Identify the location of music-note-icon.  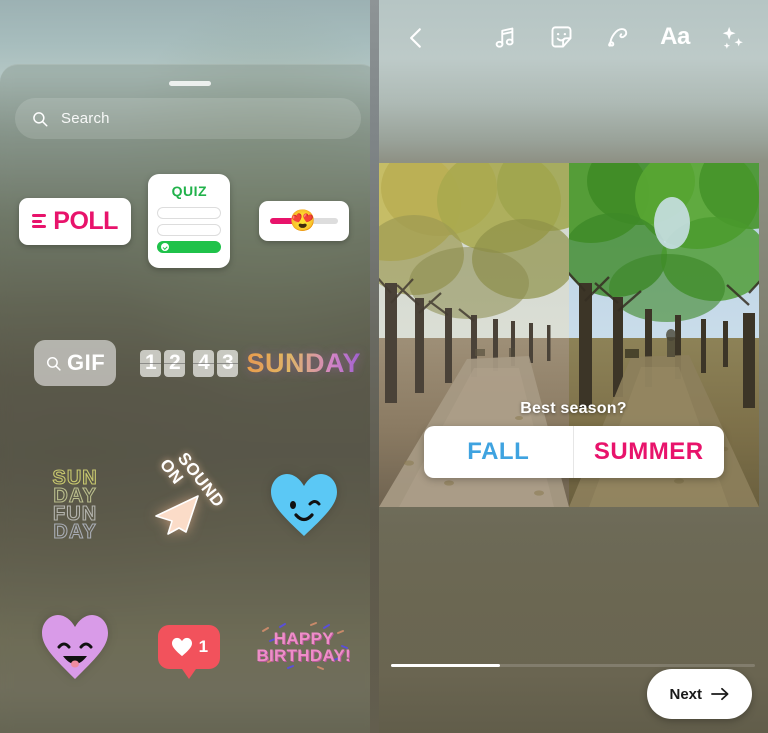
(504, 37).